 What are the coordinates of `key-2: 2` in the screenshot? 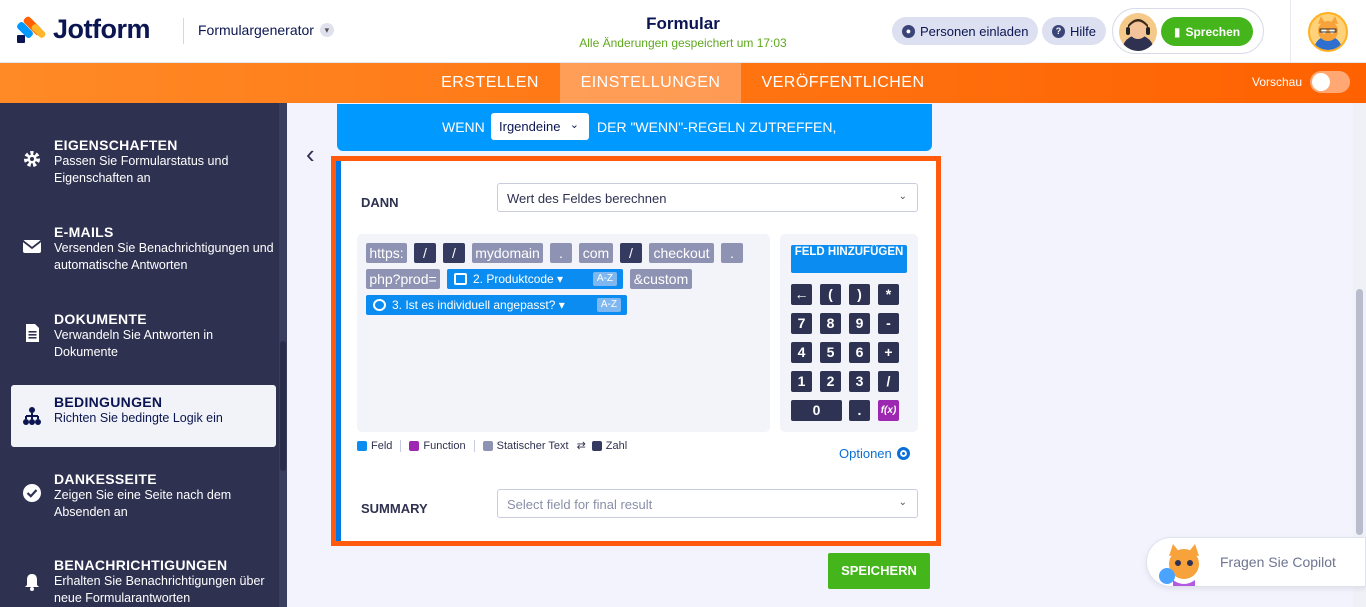 It's located at (830, 381).